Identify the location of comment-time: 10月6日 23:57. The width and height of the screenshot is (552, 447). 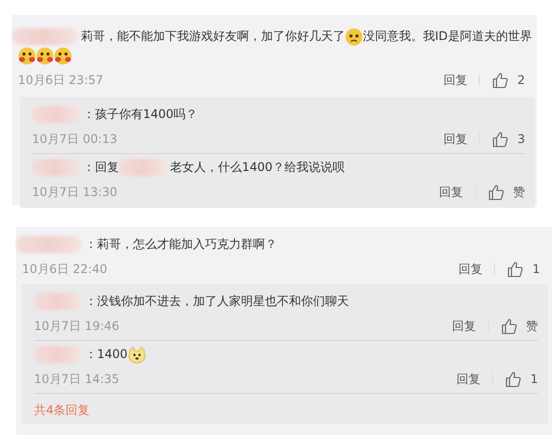
(60, 80).